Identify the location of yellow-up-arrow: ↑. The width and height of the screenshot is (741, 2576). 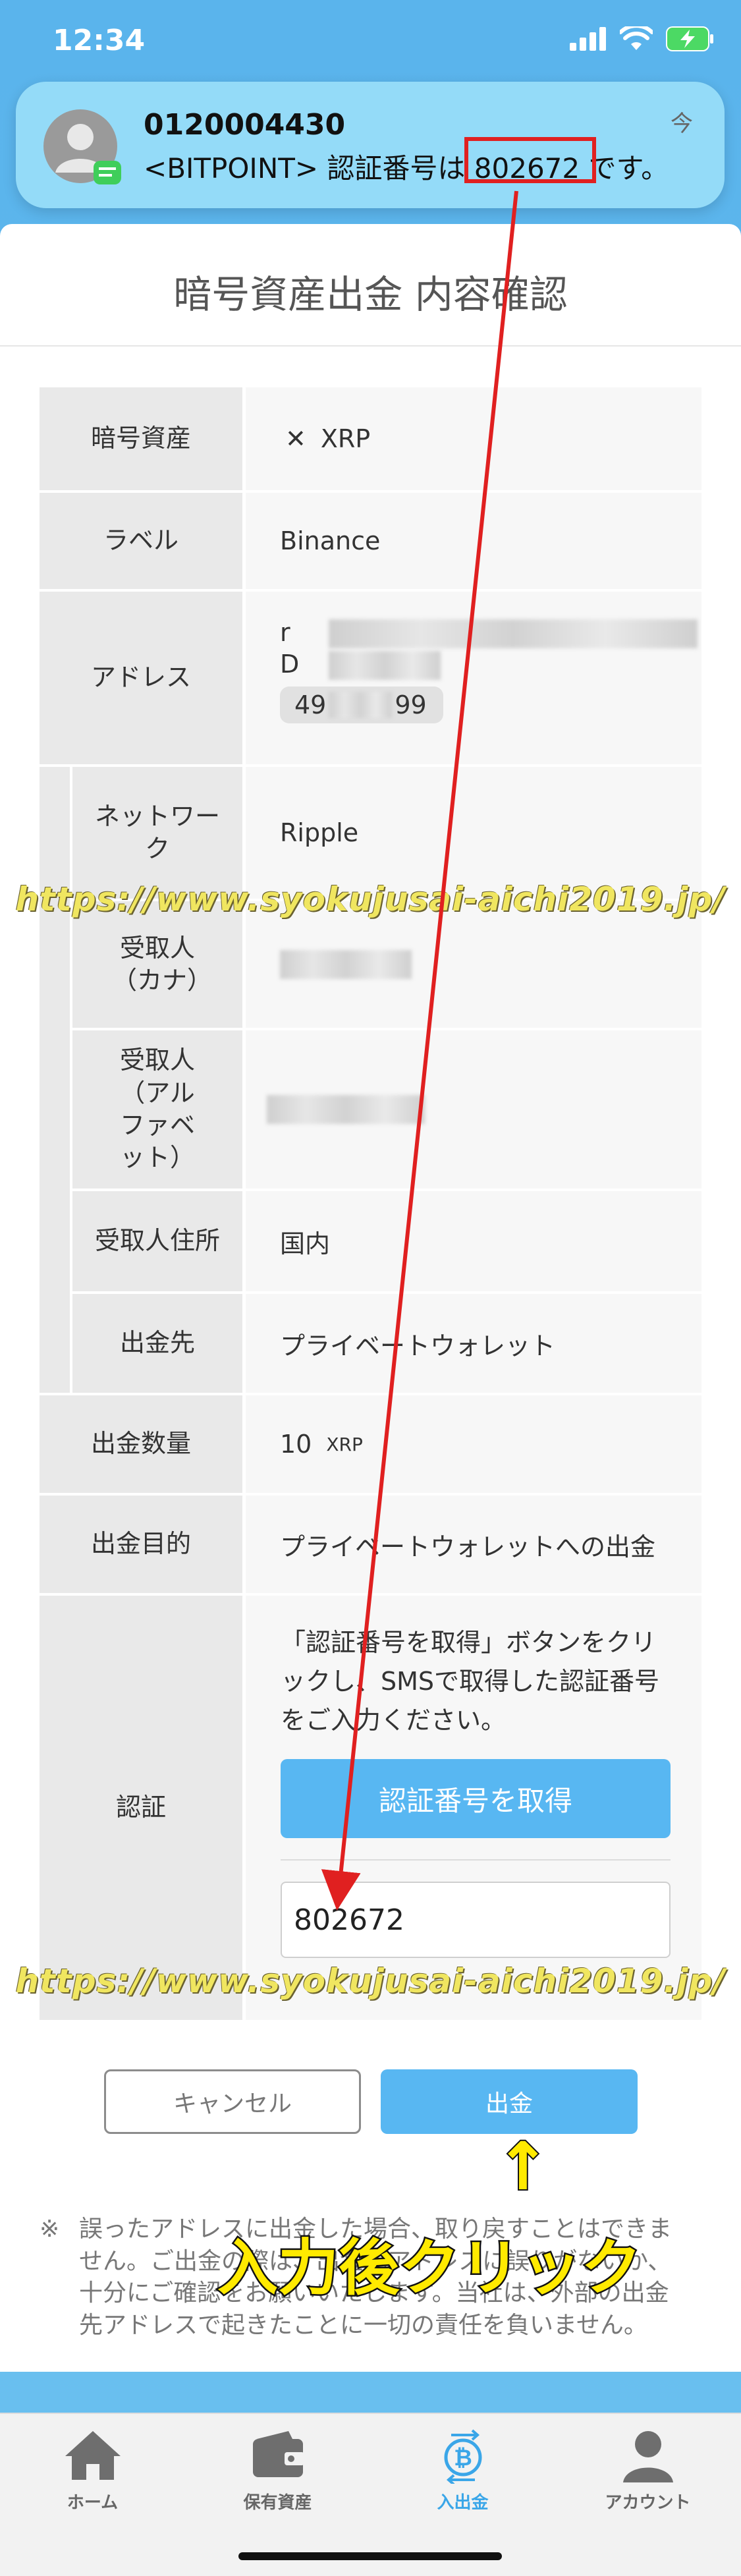
(523, 2166).